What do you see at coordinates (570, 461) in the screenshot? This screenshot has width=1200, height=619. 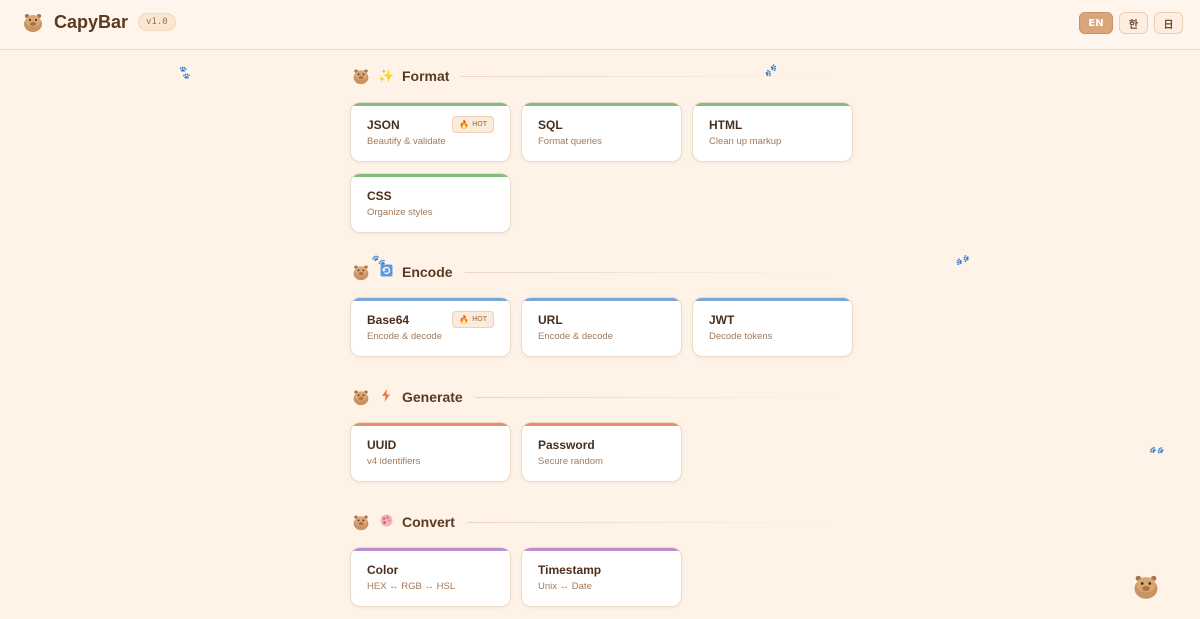 I see `tool-description: Secure random` at bounding box center [570, 461].